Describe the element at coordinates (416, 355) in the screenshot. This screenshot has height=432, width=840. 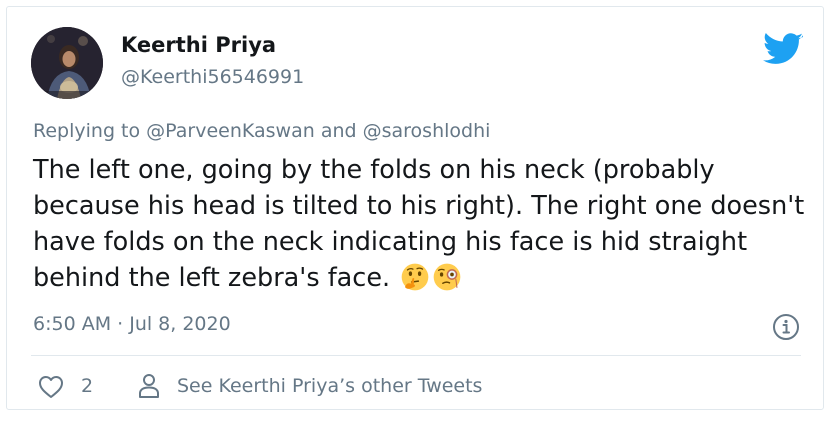
I see `divider` at that location.